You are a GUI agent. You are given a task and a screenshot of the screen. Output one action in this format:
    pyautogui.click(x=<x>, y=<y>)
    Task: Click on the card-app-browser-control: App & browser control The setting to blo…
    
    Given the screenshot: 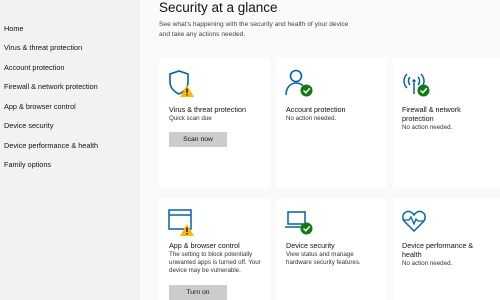 What is the action you would take?
    pyautogui.click(x=214, y=249)
    